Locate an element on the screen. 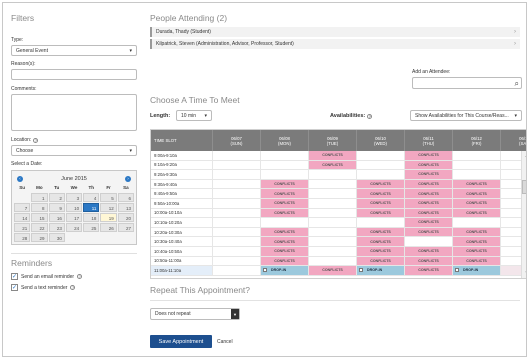  calendar-day: 2 is located at coordinates (56, 197).